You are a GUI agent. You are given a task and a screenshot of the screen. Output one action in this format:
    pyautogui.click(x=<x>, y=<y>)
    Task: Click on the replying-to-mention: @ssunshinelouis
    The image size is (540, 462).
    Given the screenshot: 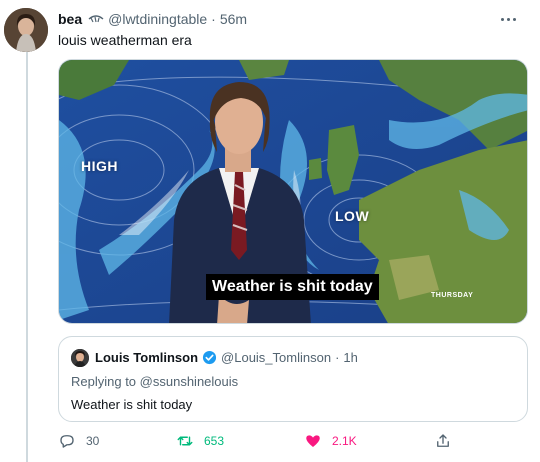 What is the action you would take?
    pyautogui.click(x=189, y=381)
    